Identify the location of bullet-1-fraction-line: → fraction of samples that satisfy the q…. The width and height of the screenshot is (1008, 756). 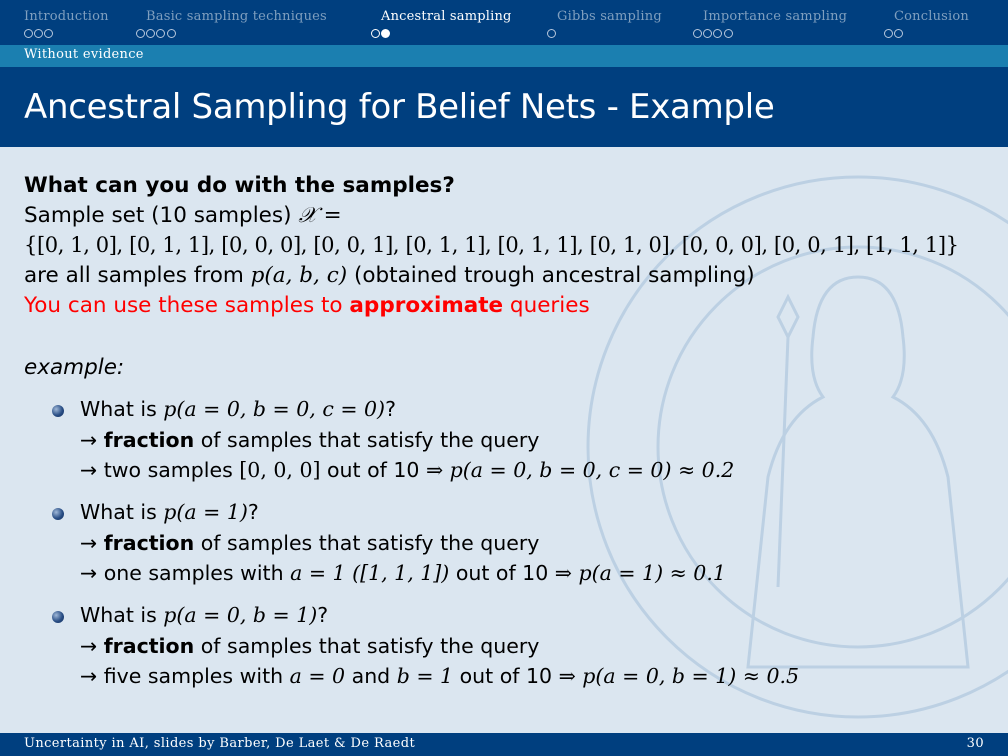
(309, 440).